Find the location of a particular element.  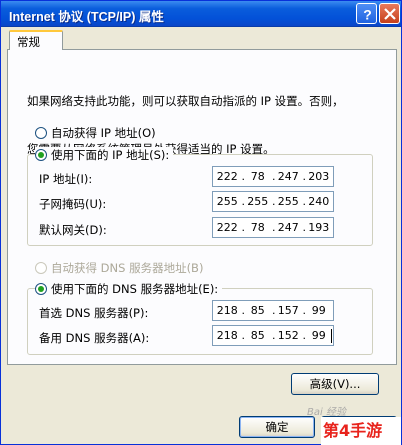

tab-general: 常规 is located at coordinates (36, 40).